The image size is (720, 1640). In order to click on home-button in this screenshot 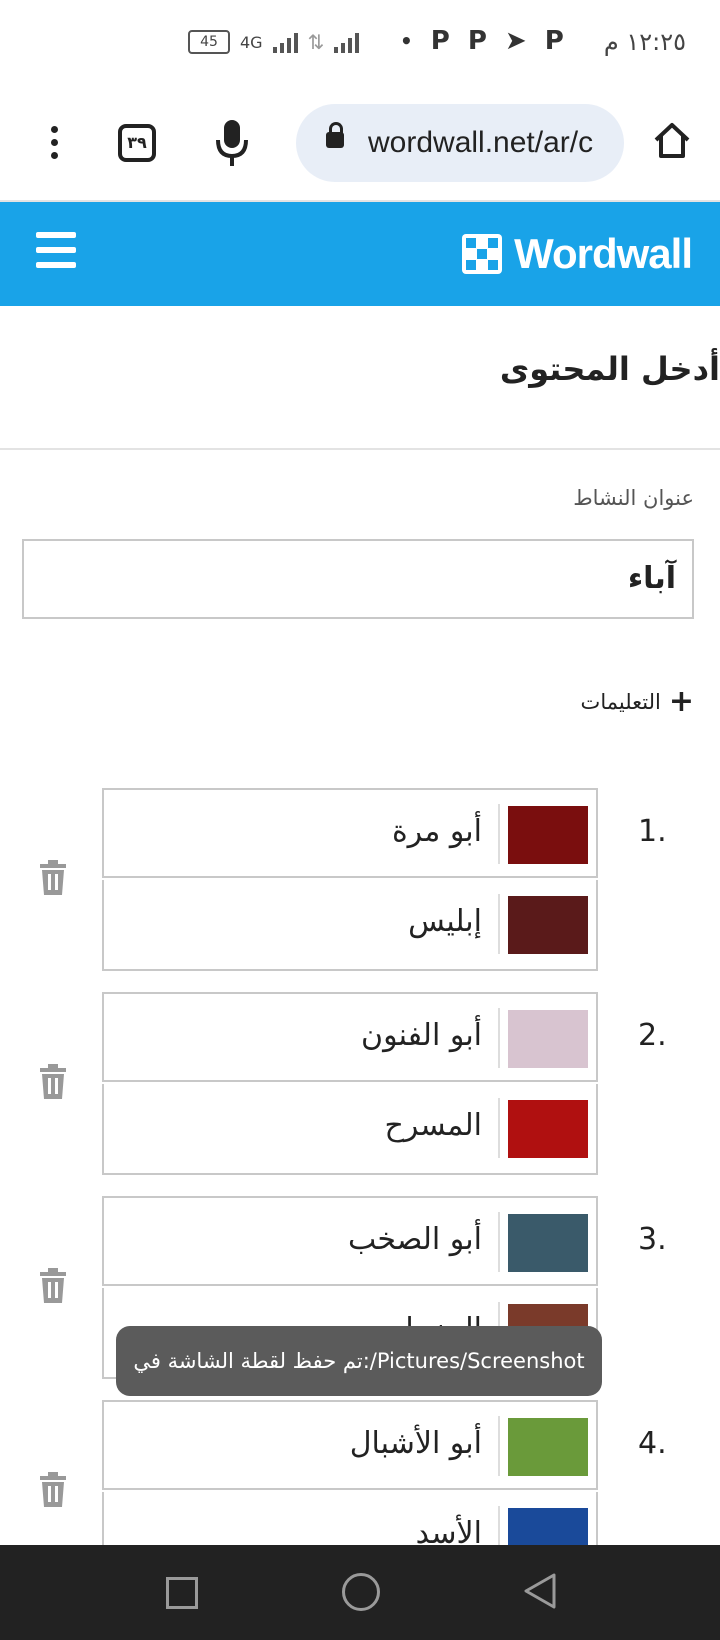, I will do `click(361, 1592)`.